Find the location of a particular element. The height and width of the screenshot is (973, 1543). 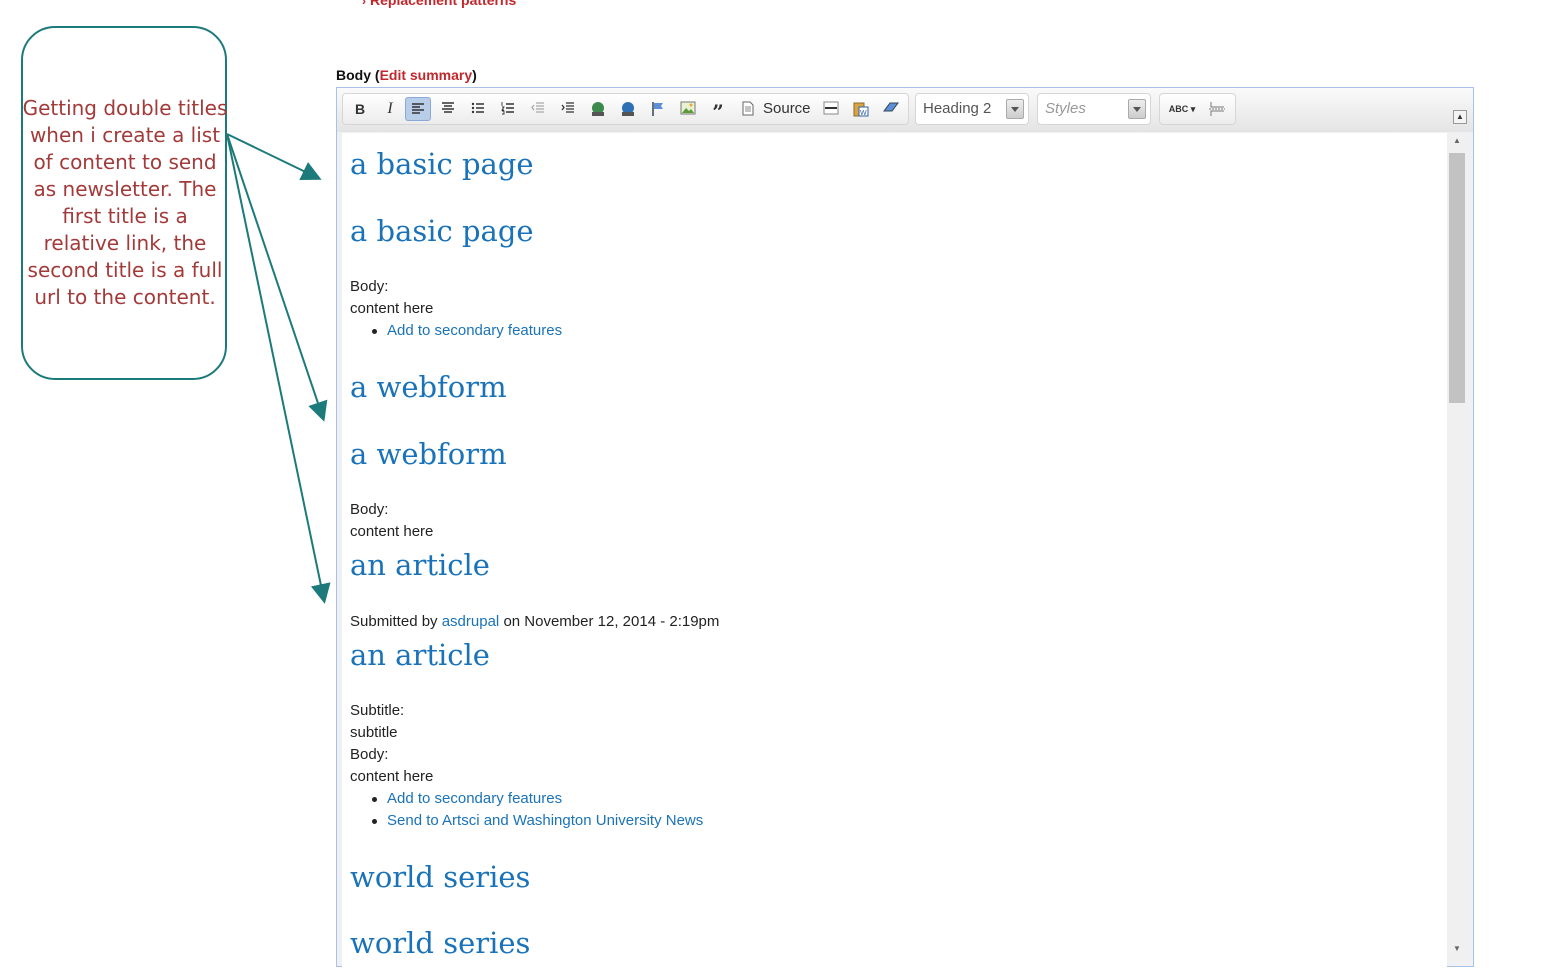

body-label-text: Body is located at coordinates (353, 75).